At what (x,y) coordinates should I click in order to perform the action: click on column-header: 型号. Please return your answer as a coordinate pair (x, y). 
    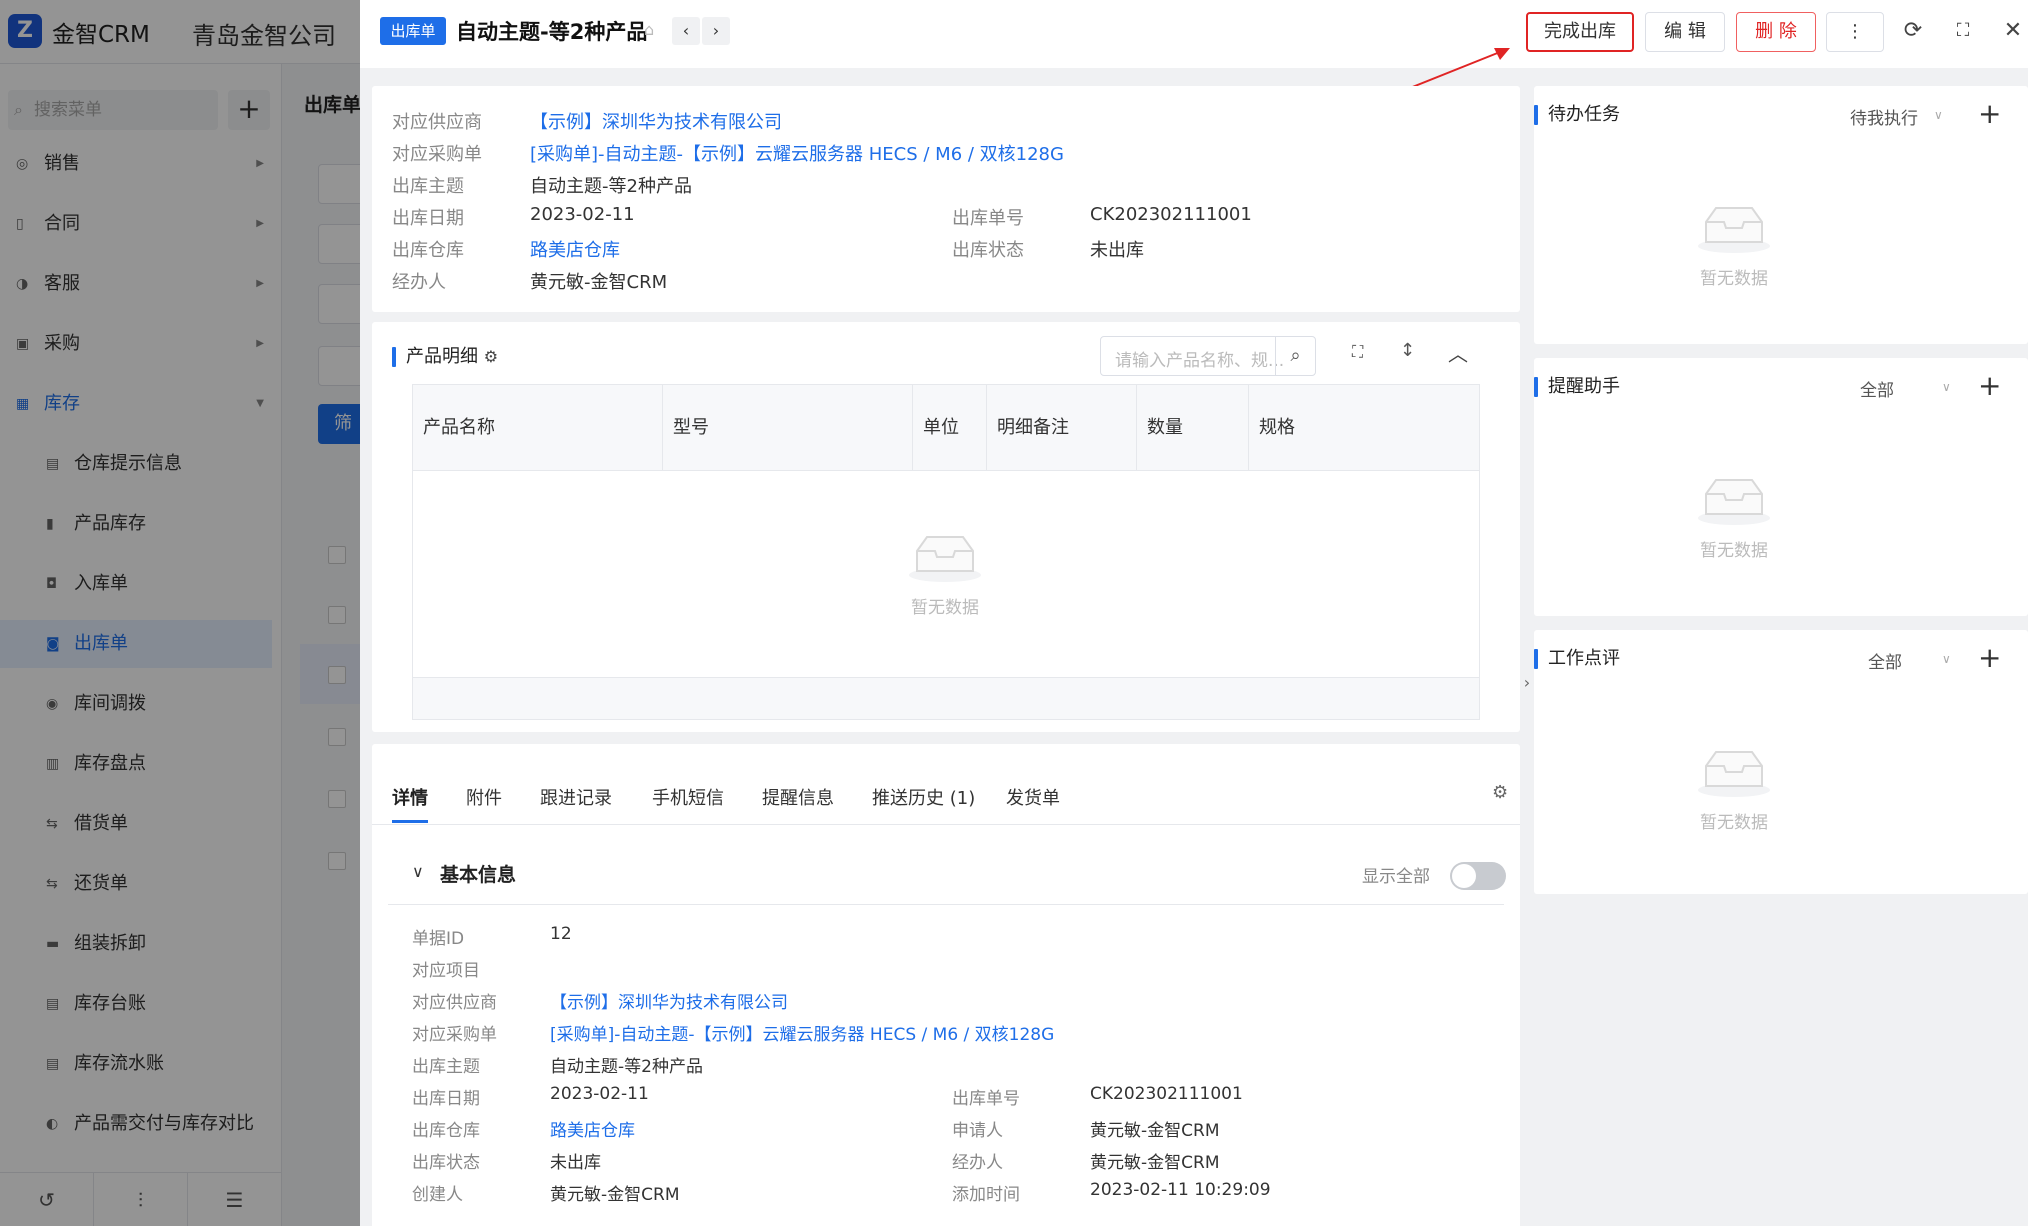
    Looking at the image, I should click on (788, 428).